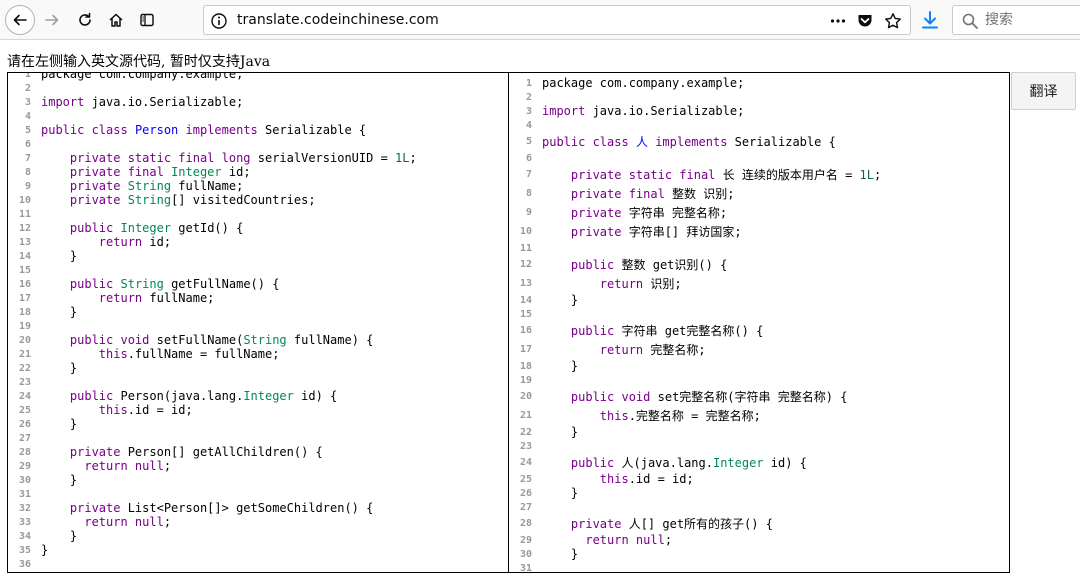 The width and height of the screenshot is (1080, 583). I want to click on reload-icon, so click(85, 19).